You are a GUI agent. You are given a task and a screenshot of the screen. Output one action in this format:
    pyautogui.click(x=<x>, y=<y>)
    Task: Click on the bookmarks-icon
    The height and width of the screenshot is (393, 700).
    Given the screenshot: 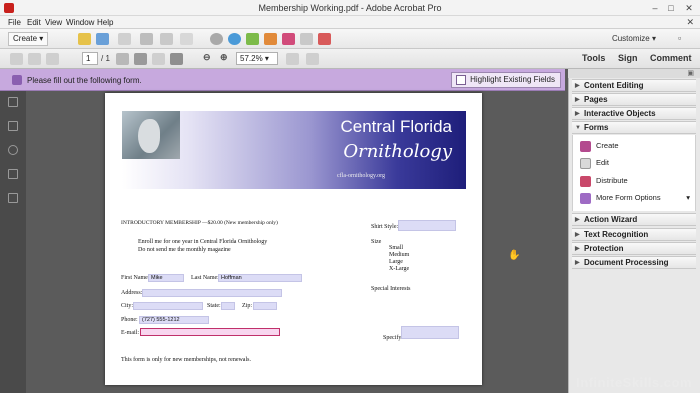 What is the action you would take?
    pyautogui.click(x=13, y=126)
    